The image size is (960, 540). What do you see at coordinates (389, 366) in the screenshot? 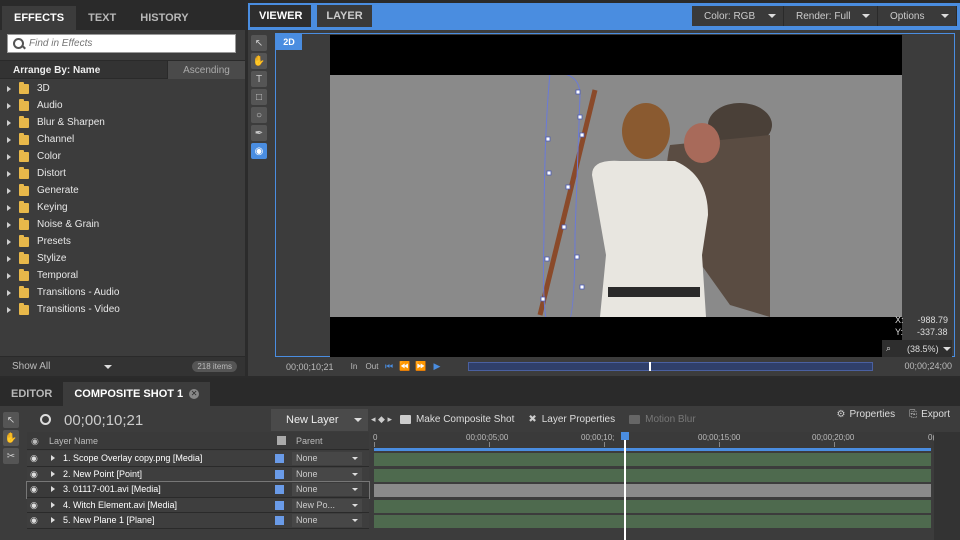
I see `go-to-start-icon: ⏮` at bounding box center [389, 366].